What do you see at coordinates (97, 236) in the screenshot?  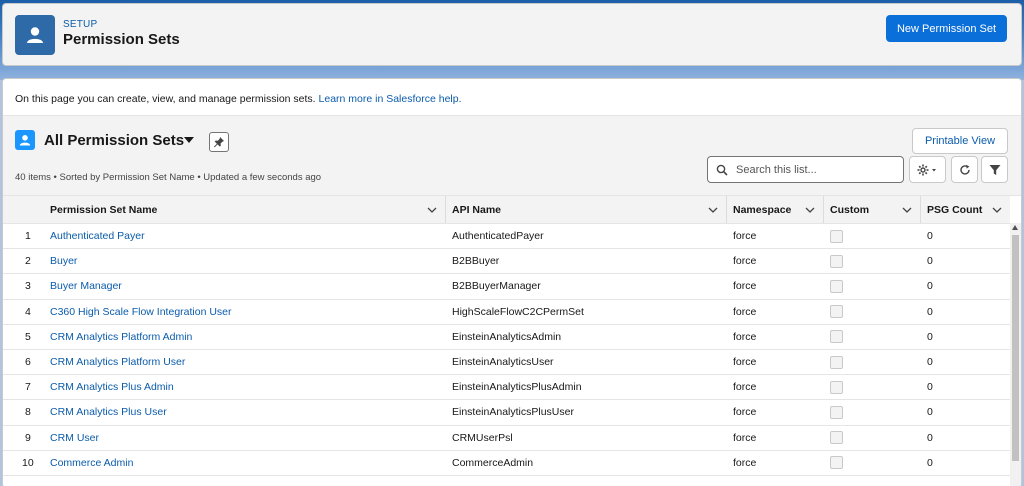 I see `permission-set-link: Authenticated Payer` at bounding box center [97, 236].